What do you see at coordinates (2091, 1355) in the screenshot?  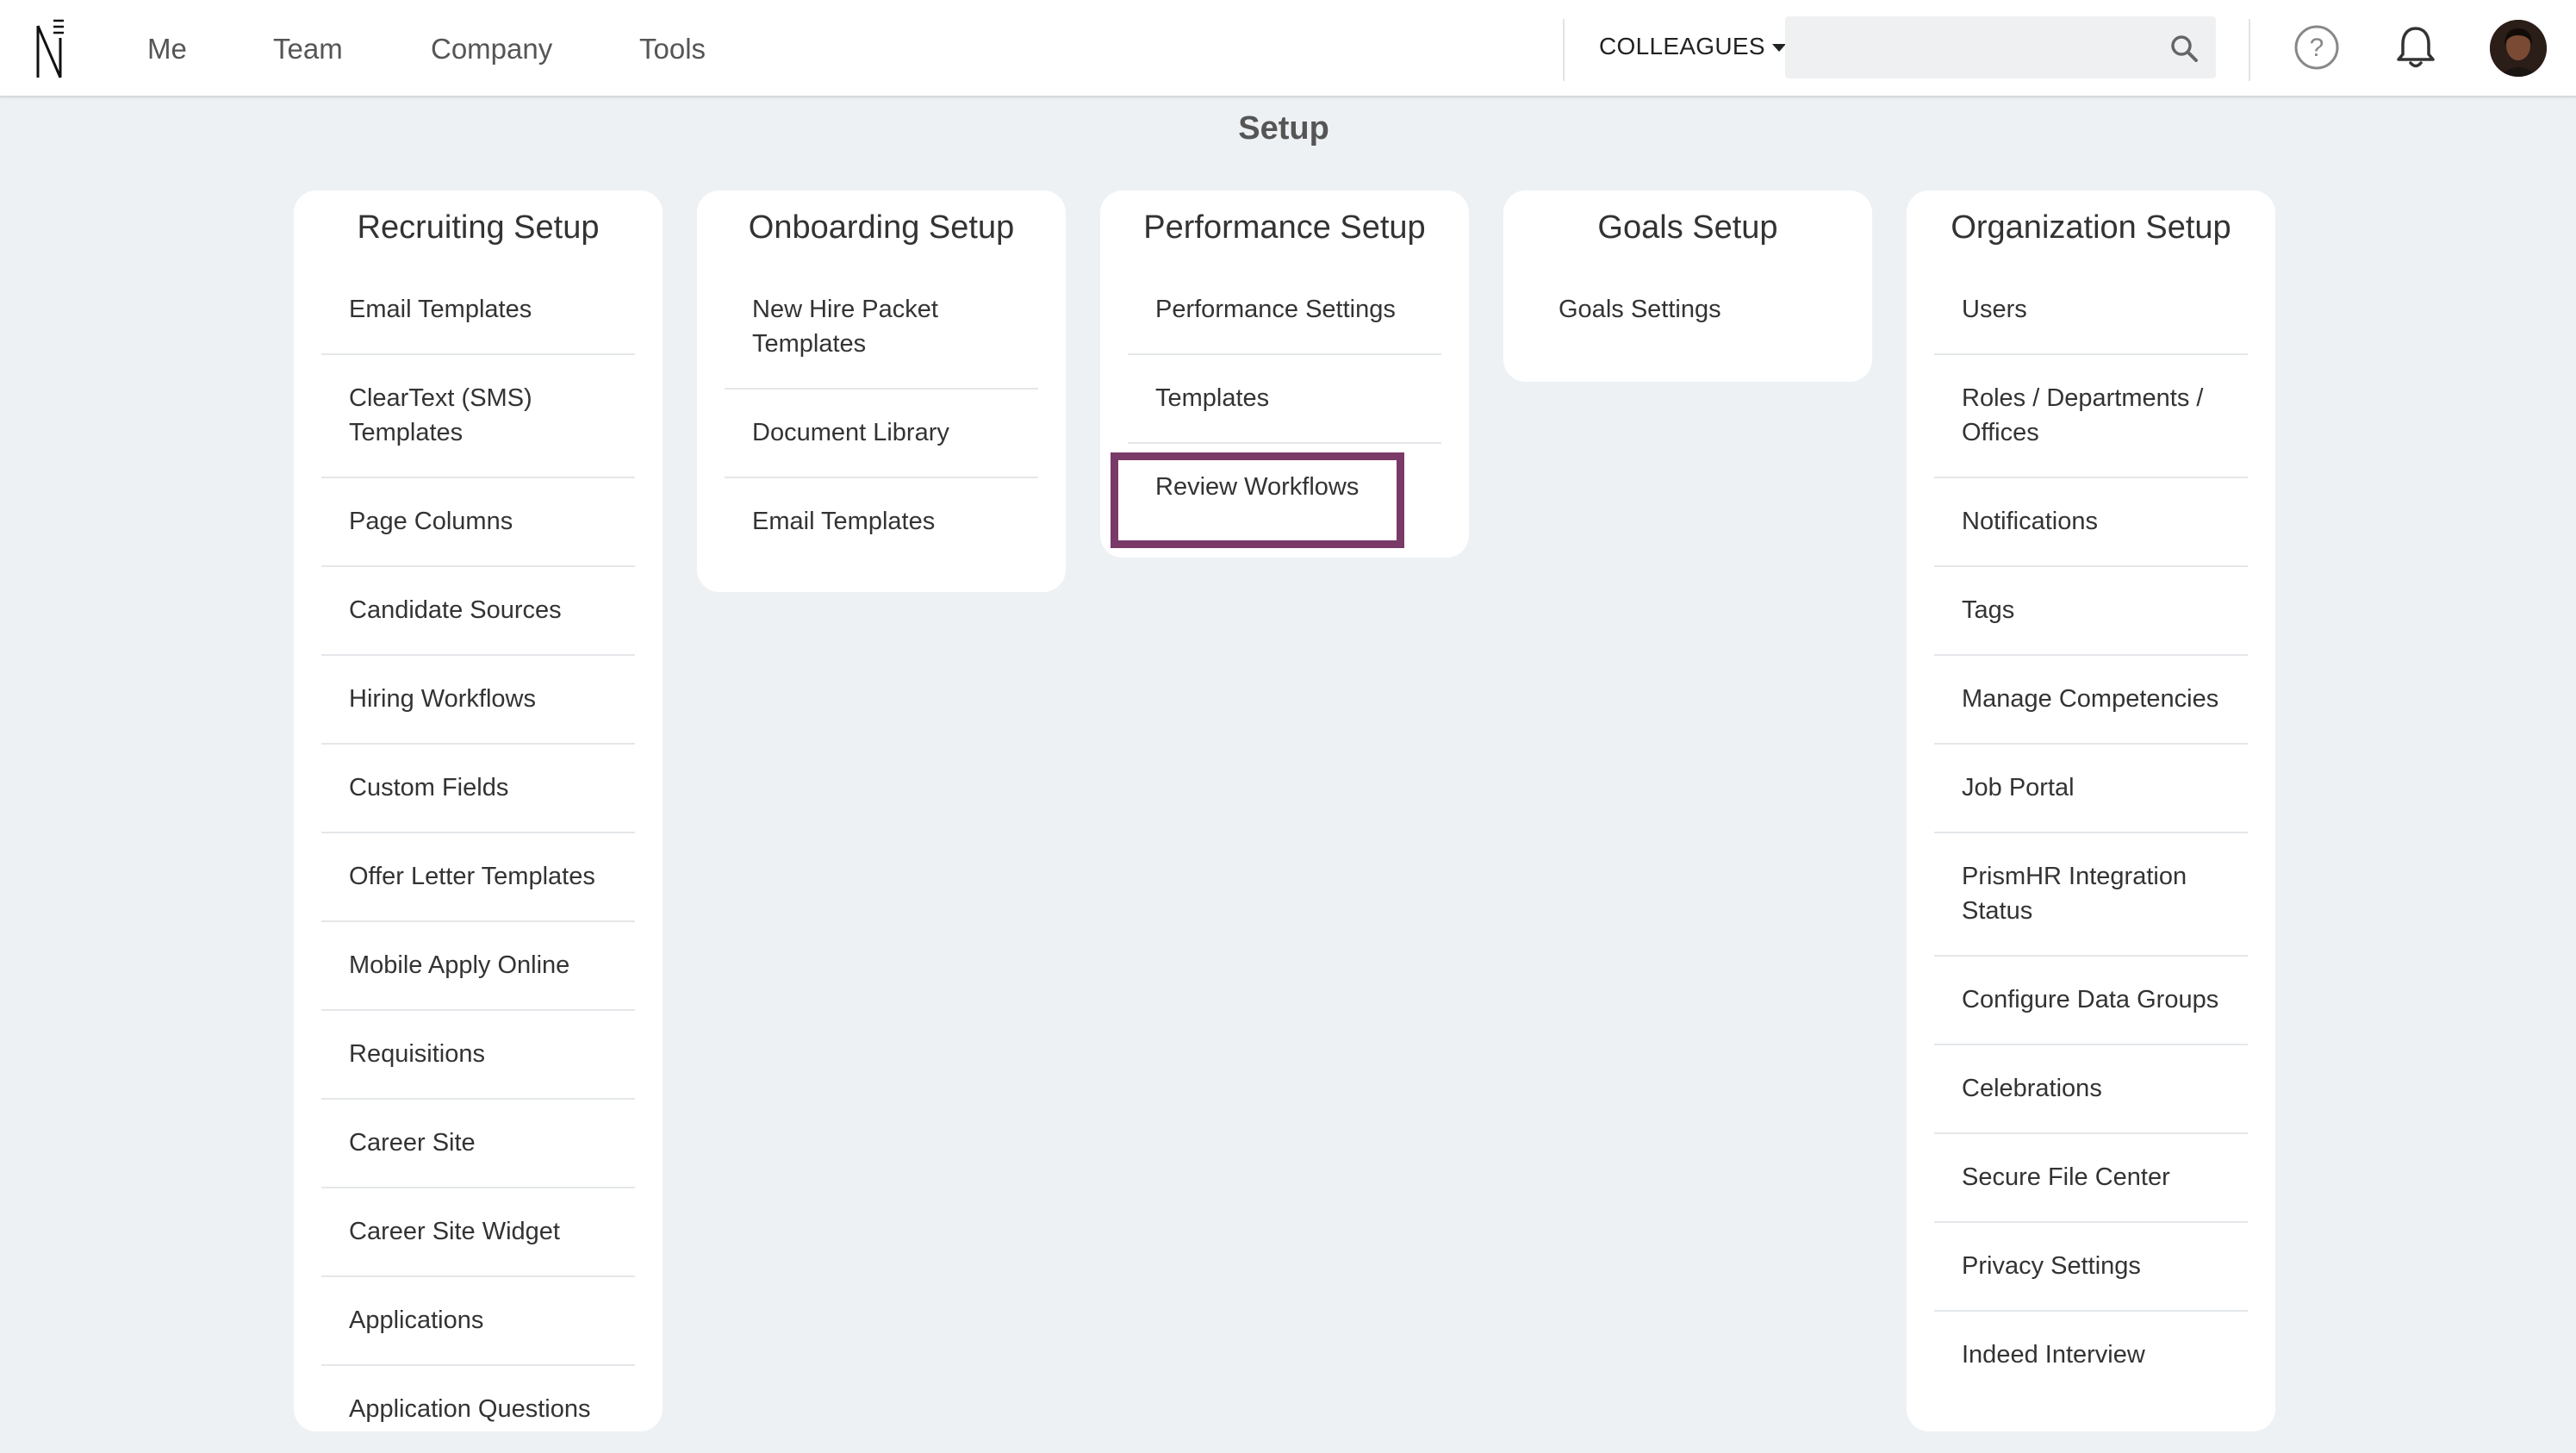 I see `link-indeed-interview: Indeed Interview` at bounding box center [2091, 1355].